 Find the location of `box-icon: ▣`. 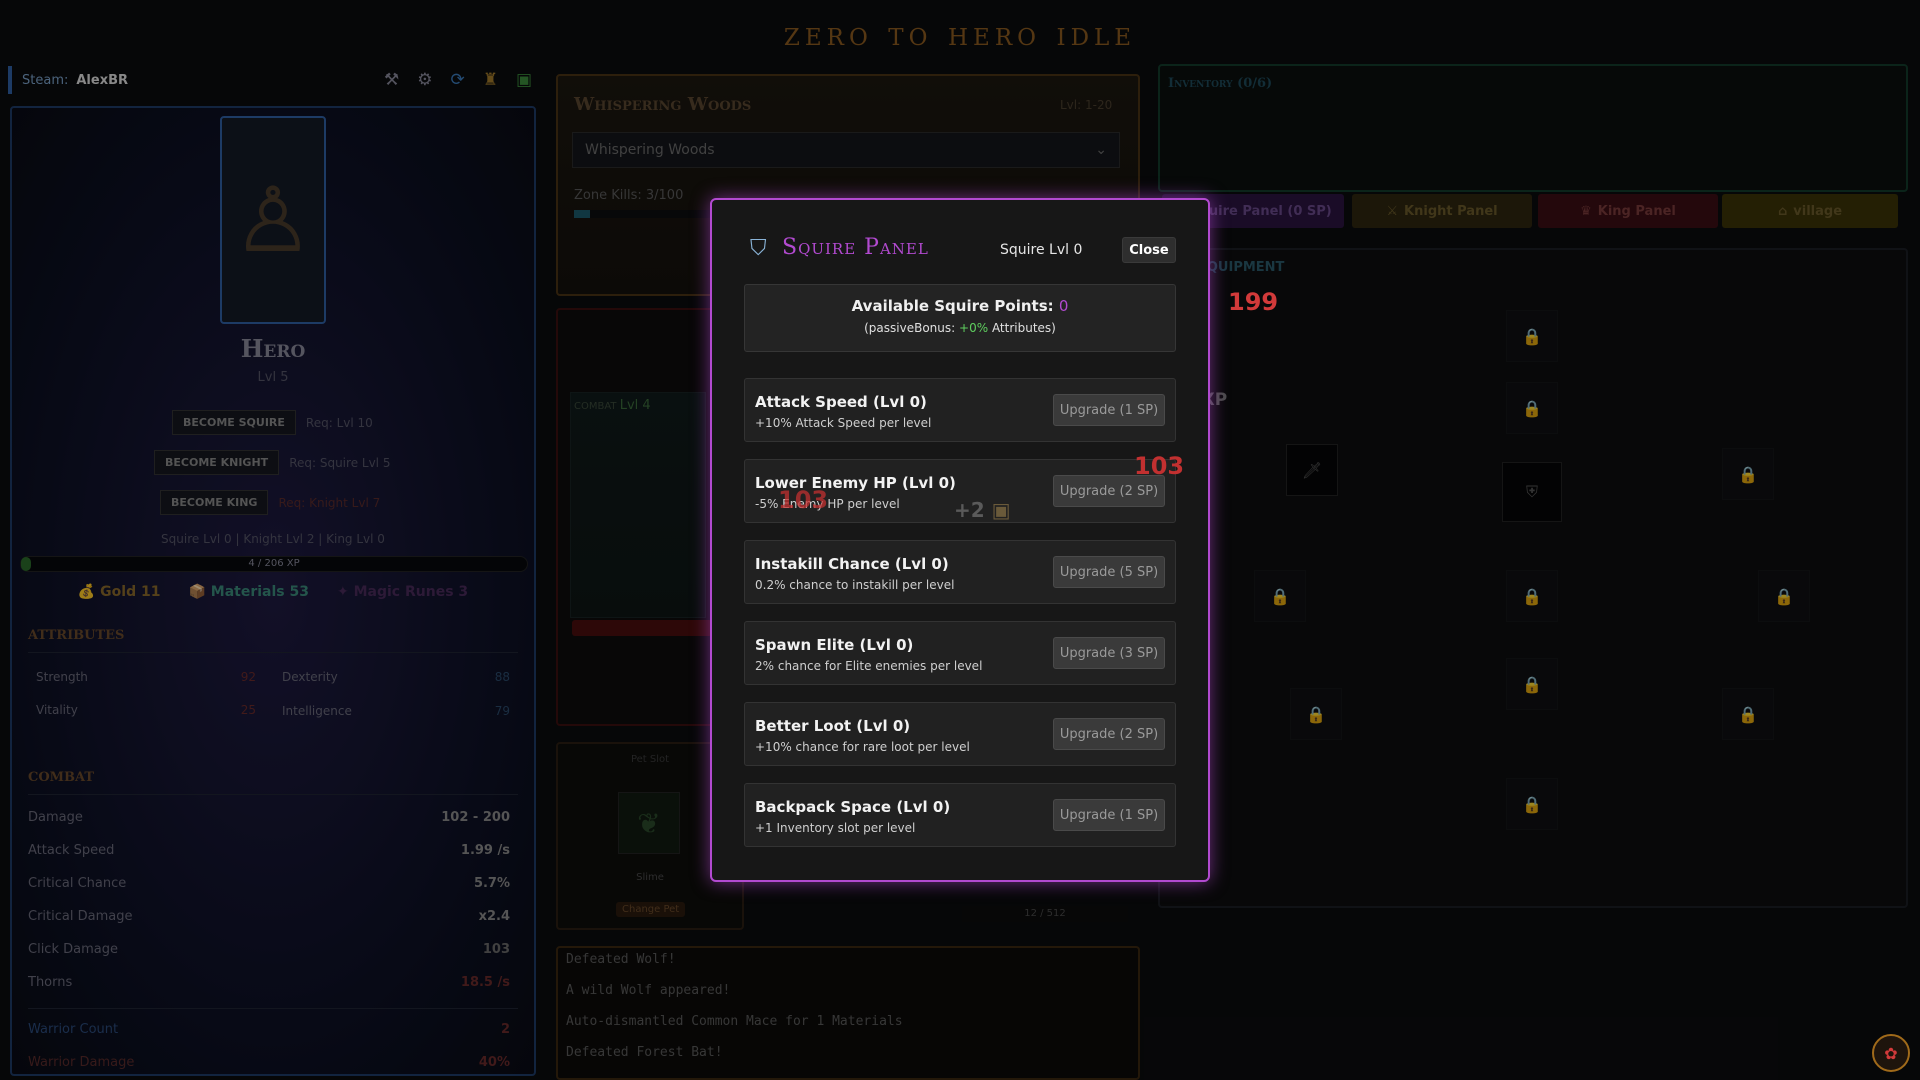

box-icon: ▣ is located at coordinates (1001, 510).